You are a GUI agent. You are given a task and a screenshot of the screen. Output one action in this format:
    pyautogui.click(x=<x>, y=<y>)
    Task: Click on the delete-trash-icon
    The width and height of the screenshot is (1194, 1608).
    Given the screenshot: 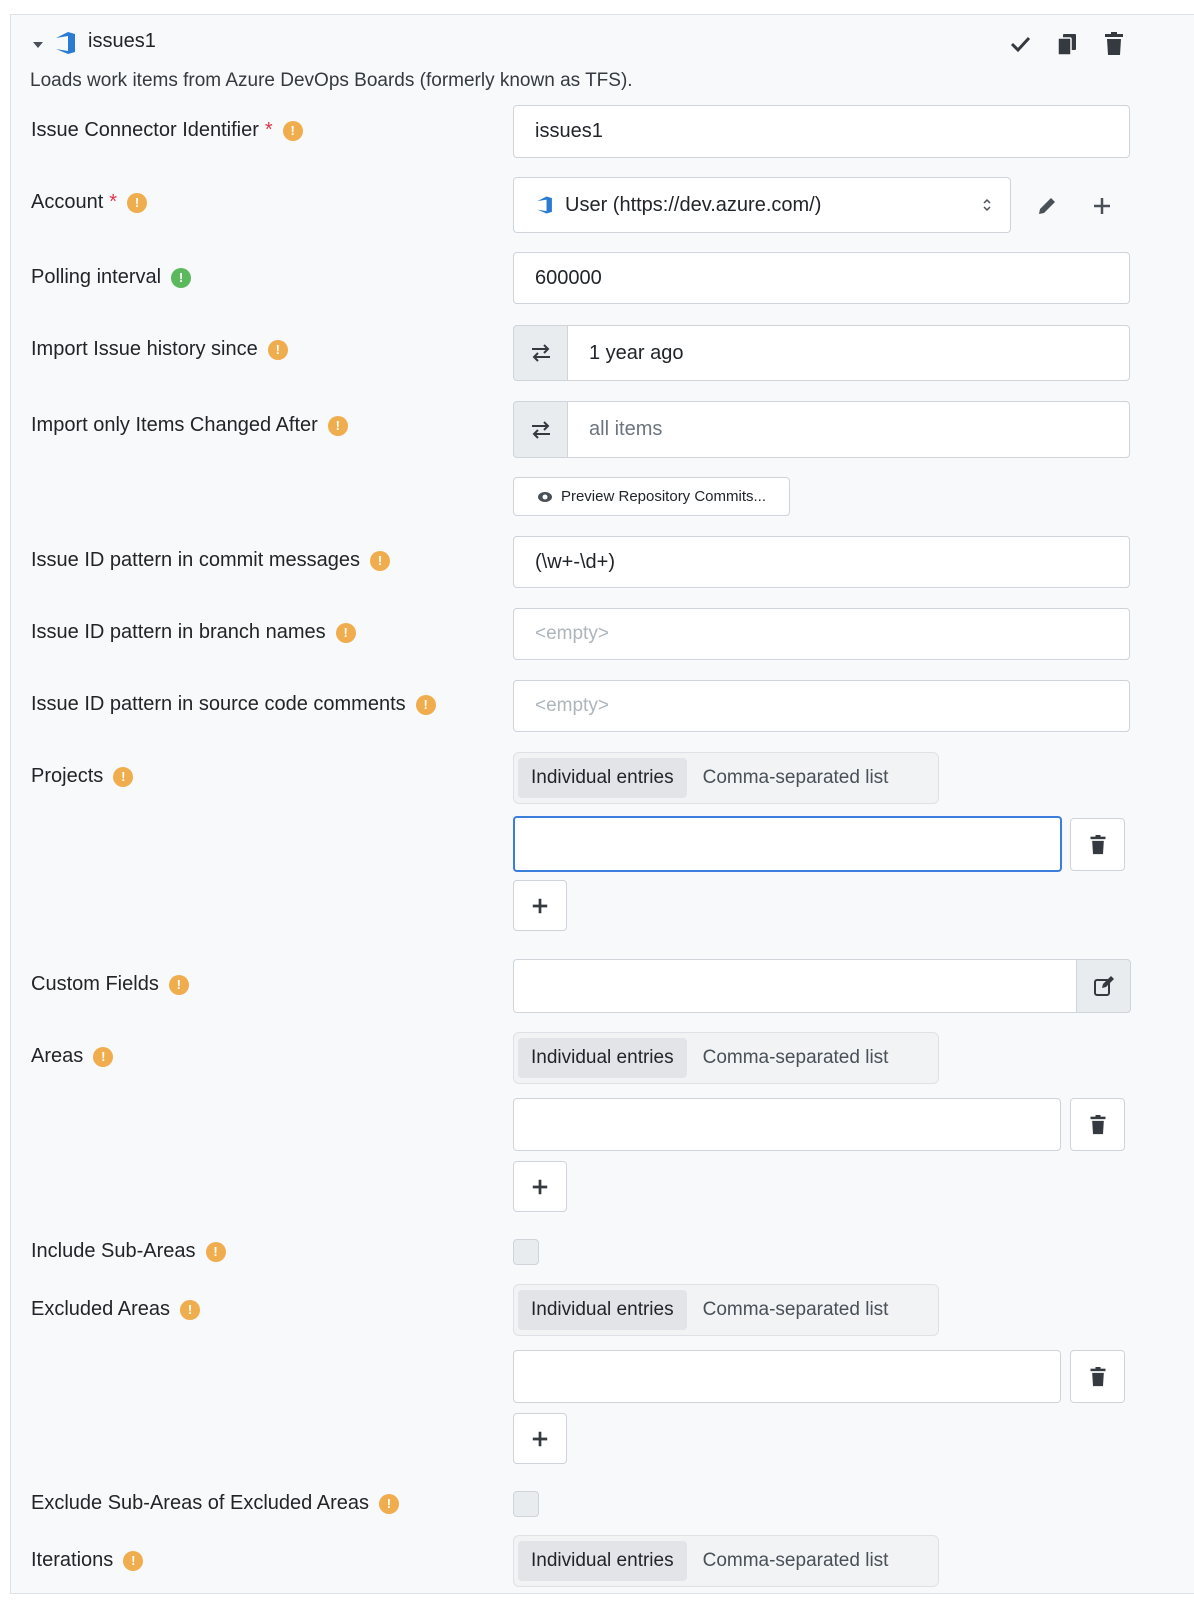 What is the action you would take?
    pyautogui.click(x=1114, y=44)
    